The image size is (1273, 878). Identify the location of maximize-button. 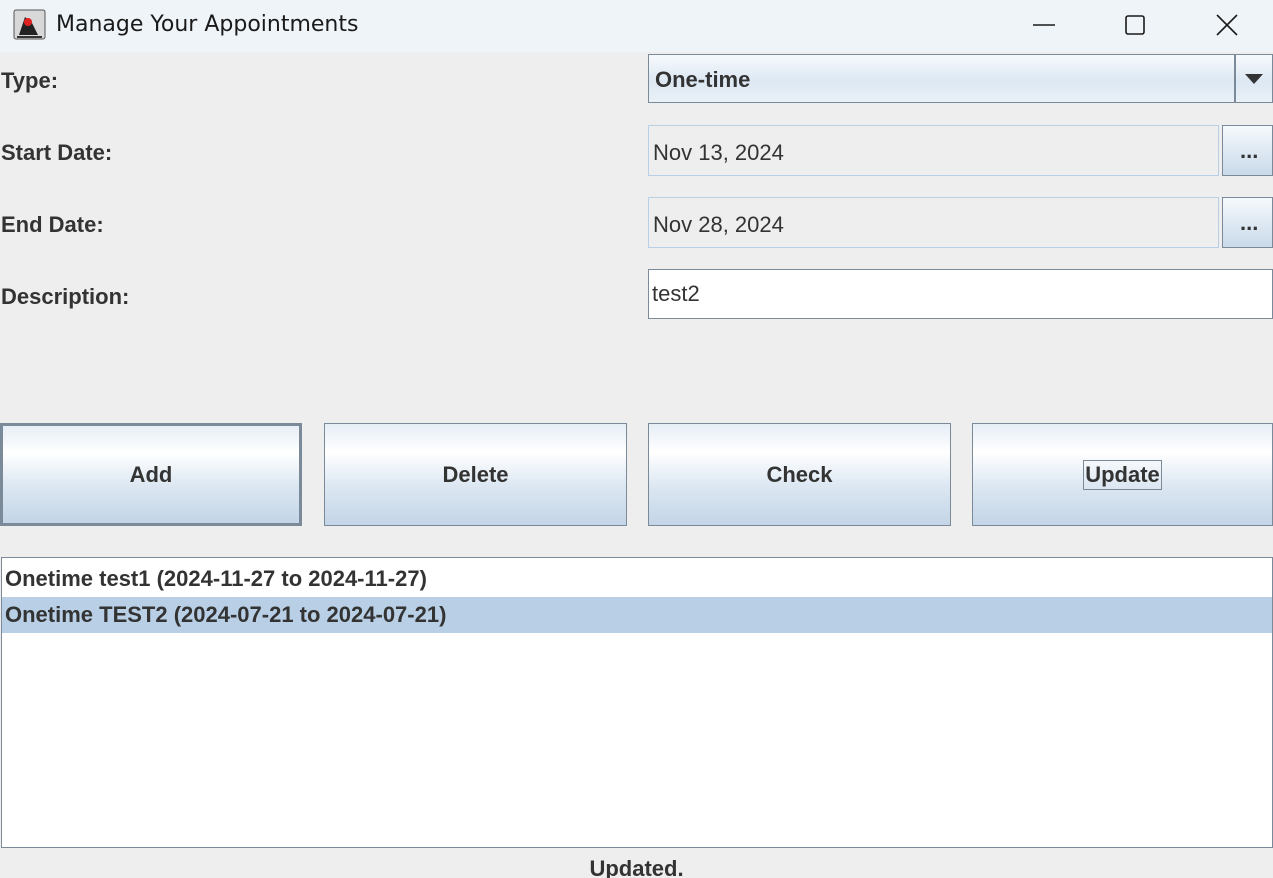
(1135, 25).